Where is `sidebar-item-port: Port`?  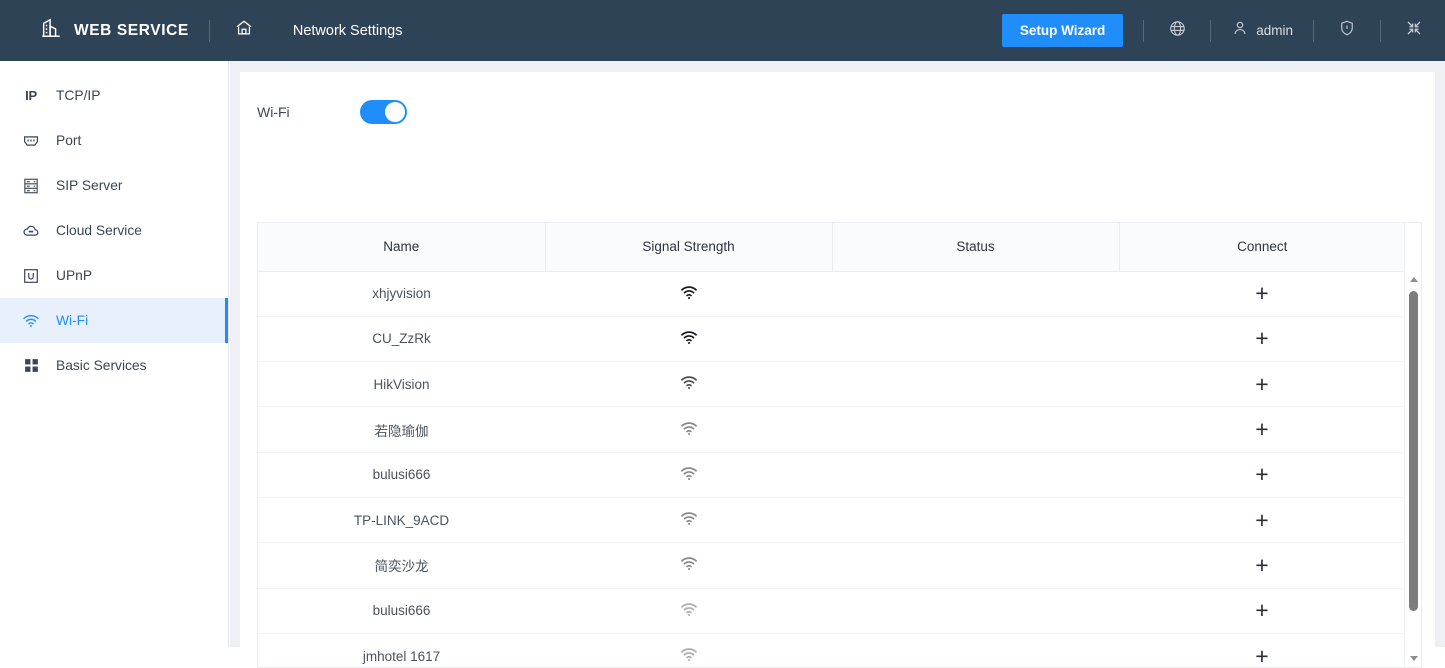 sidebar-item-port: Port is located at coordinates (114, 140).